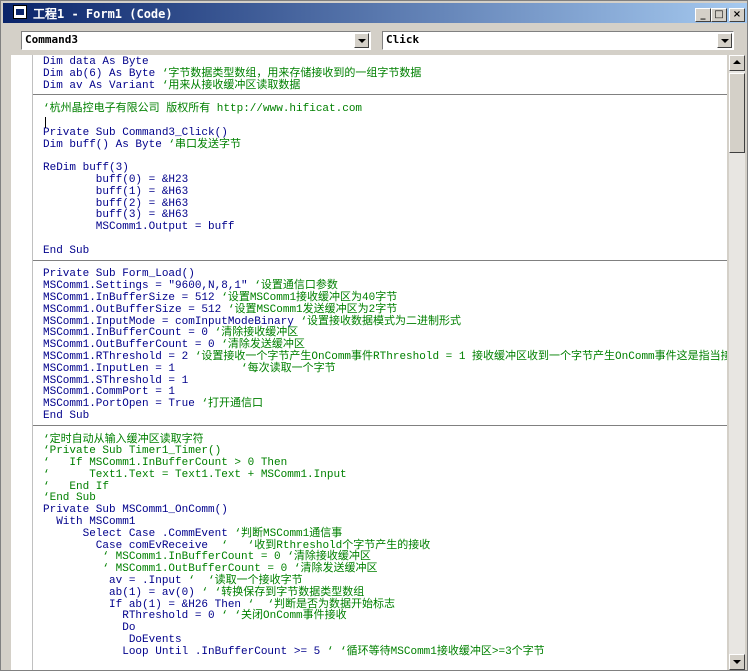 Image resolution: width=748 pixels, height=671 pixels. Describe the element at coordinates (375, 13) in the screenshot. I see `title-bar: 工程1 - Form1 (Code) _ □ ×` at that location.